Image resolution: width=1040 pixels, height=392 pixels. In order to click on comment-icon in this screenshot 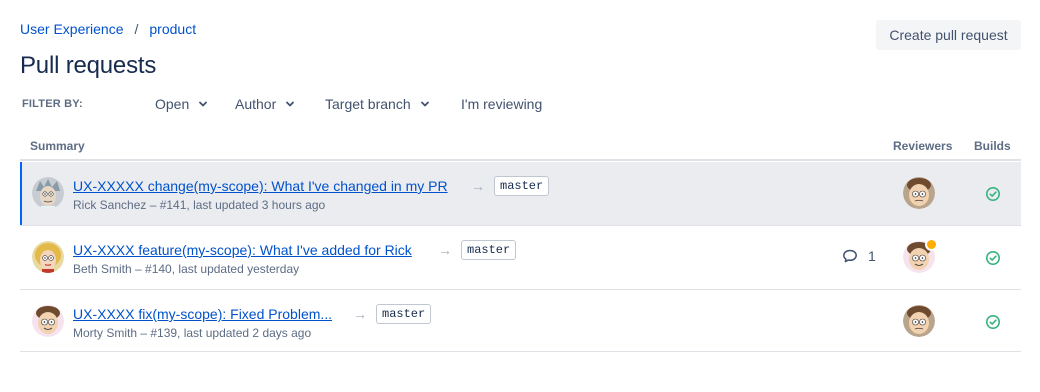, I will do `click(850, 256)`.